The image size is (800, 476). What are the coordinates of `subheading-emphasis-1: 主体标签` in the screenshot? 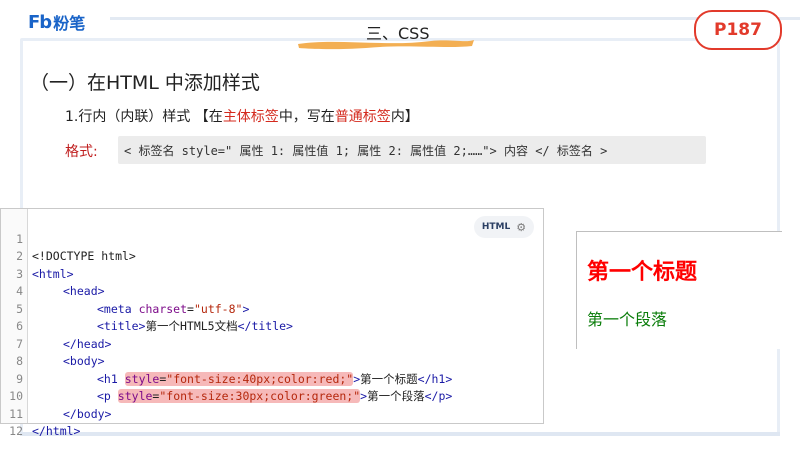 It's located at (250, 117).